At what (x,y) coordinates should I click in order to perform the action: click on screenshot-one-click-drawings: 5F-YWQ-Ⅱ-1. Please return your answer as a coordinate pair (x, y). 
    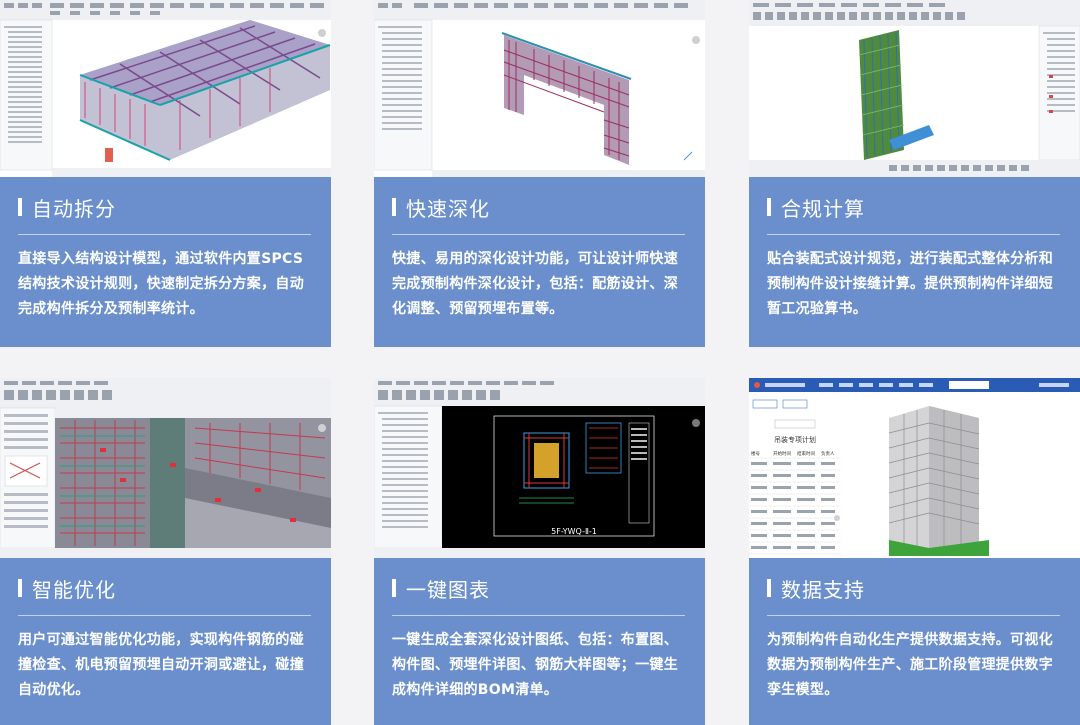
    Looking at the image, I should click on (539, 468).